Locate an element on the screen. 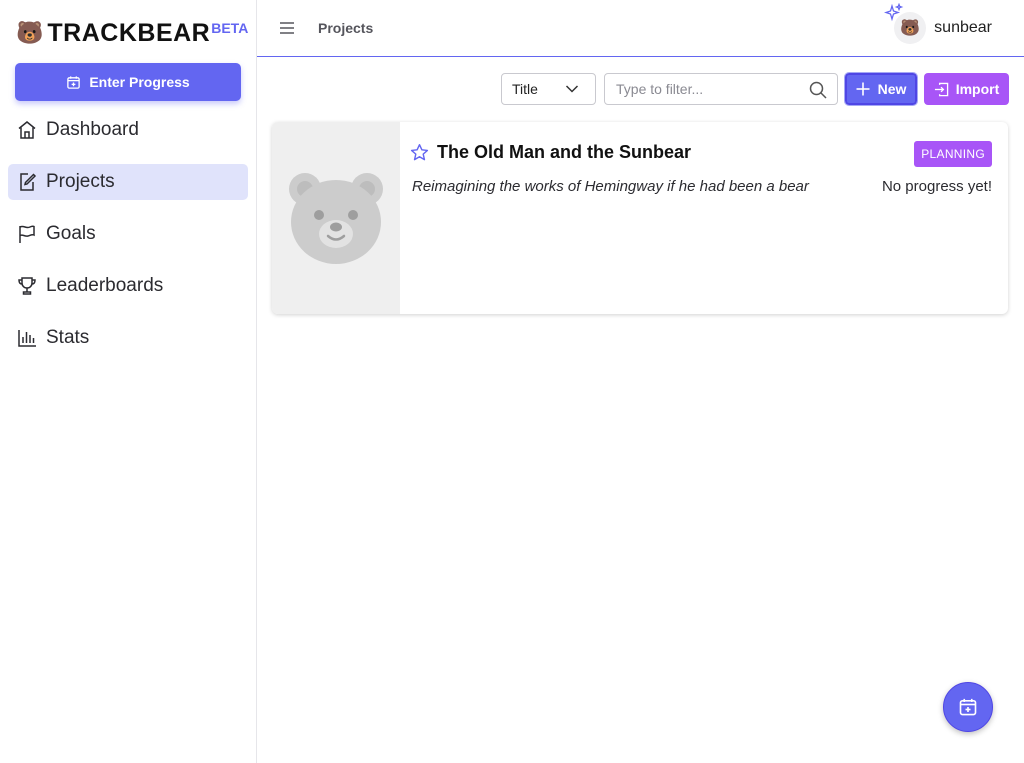 The image size is (1024, 763). username: sunbear is located at coordinates (963, 28).